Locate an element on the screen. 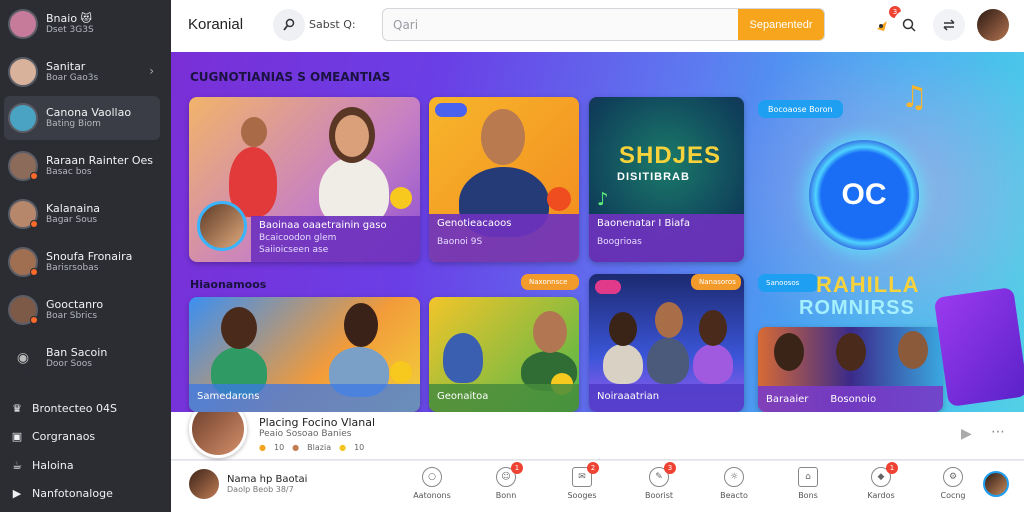 The image size is (1024, 512). now-playing-meta: ● 10 ● Blazia ● 10 is located at coordinates (311, 447).